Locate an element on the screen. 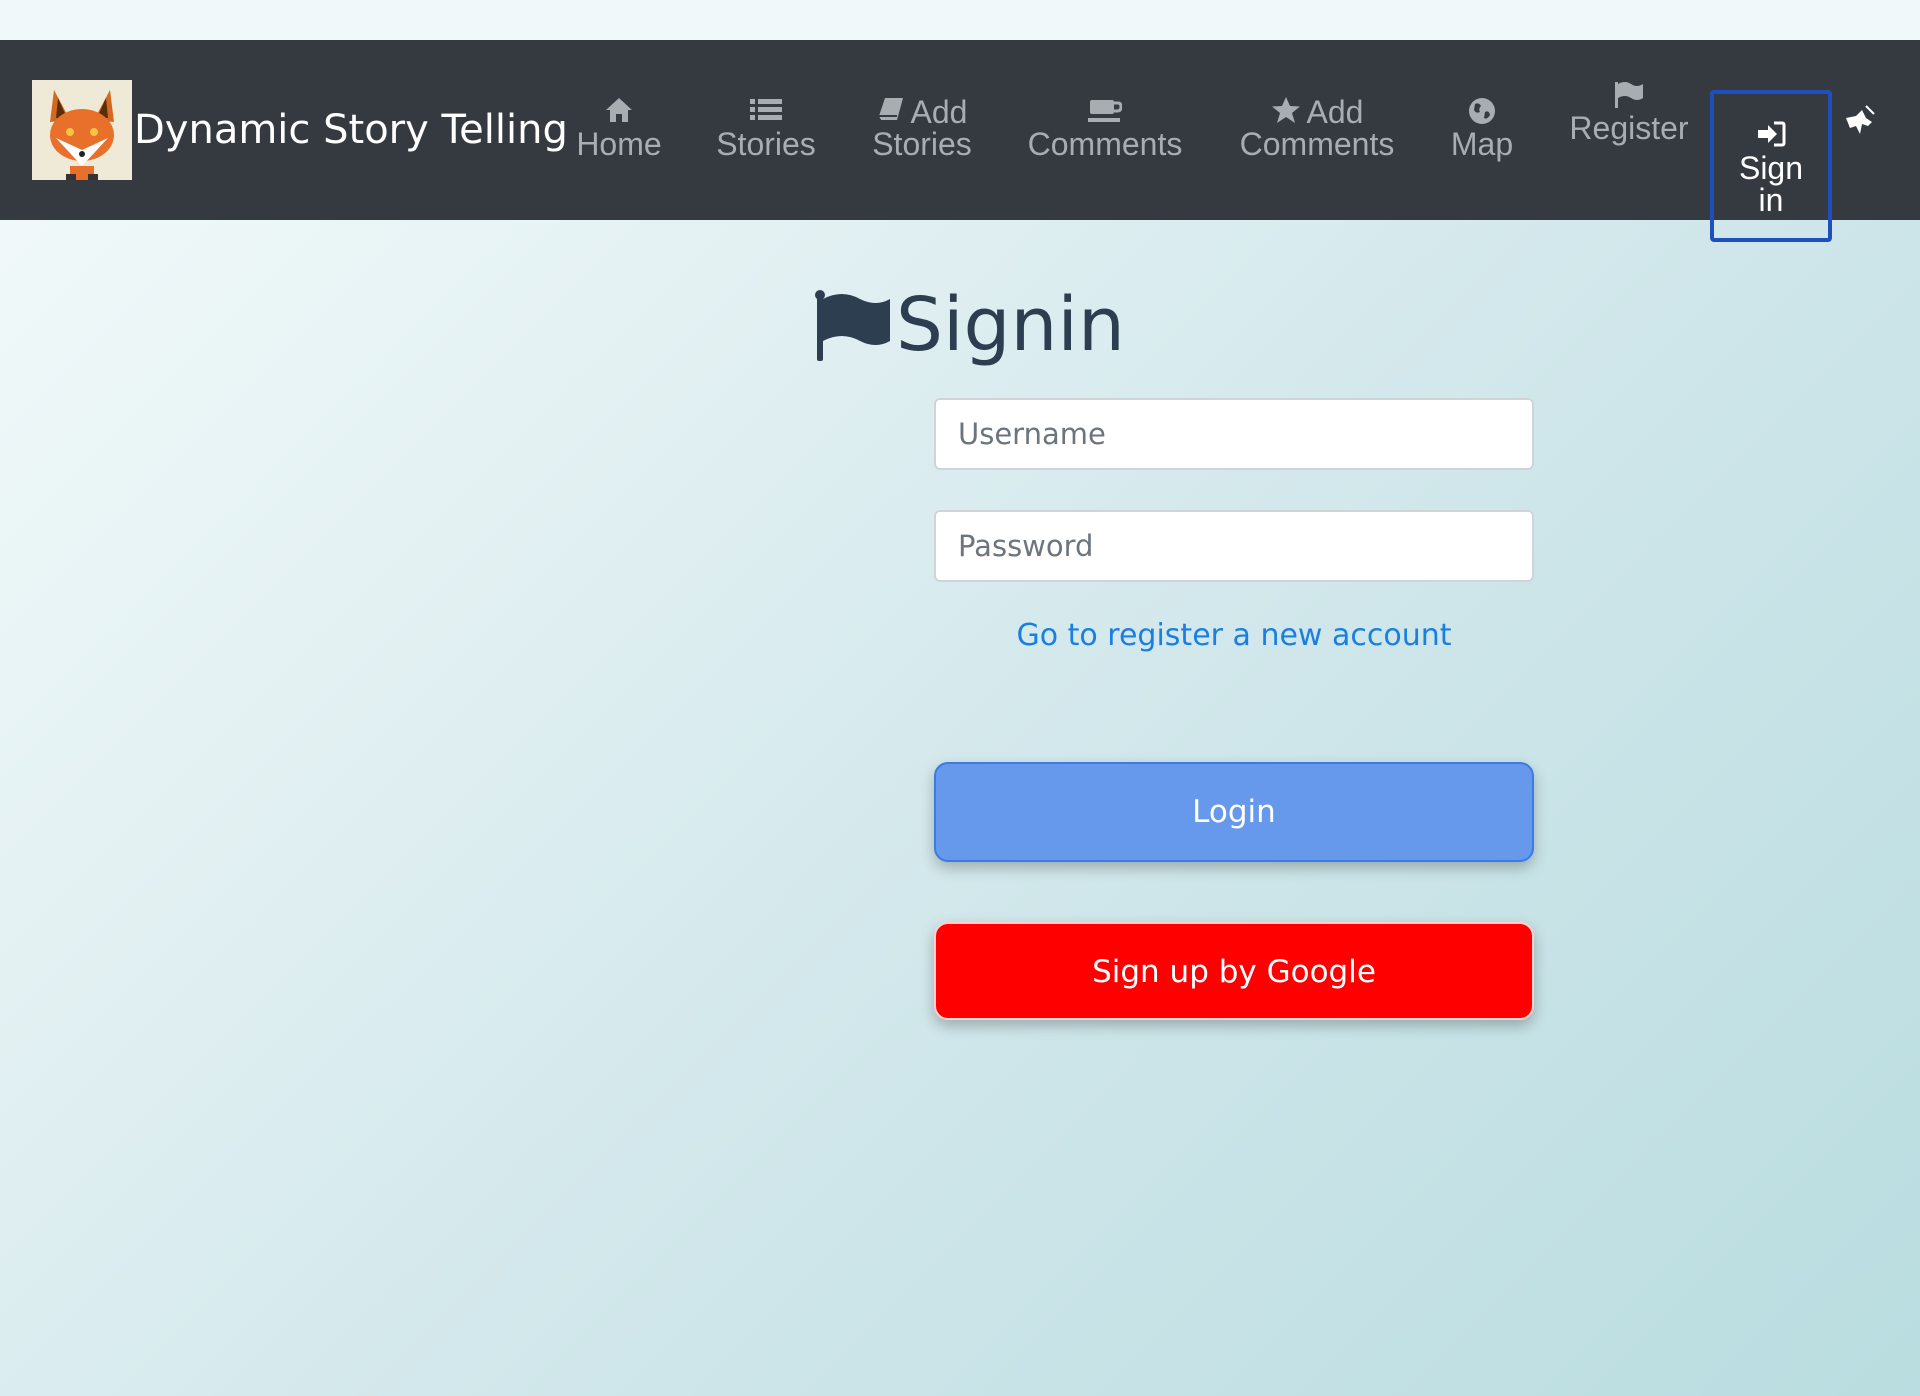 Image resolution: width=1920 pixels, height=1396 pixels. register-link: Go to register a new account is located at coordinates (1234, 635).